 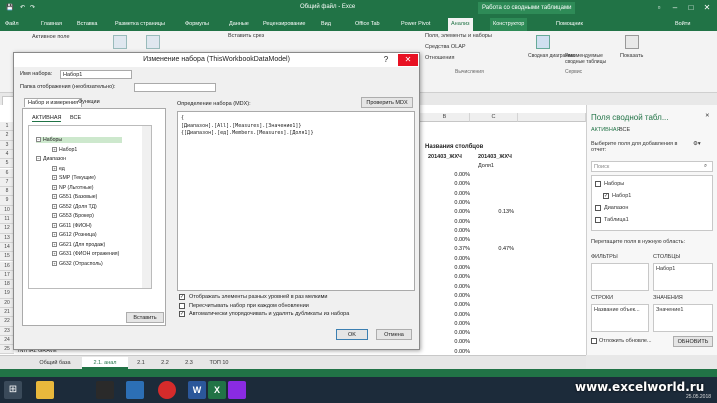 I want to click on tree-item: + G632 (Отрасполь), so click(x=77, y=264).